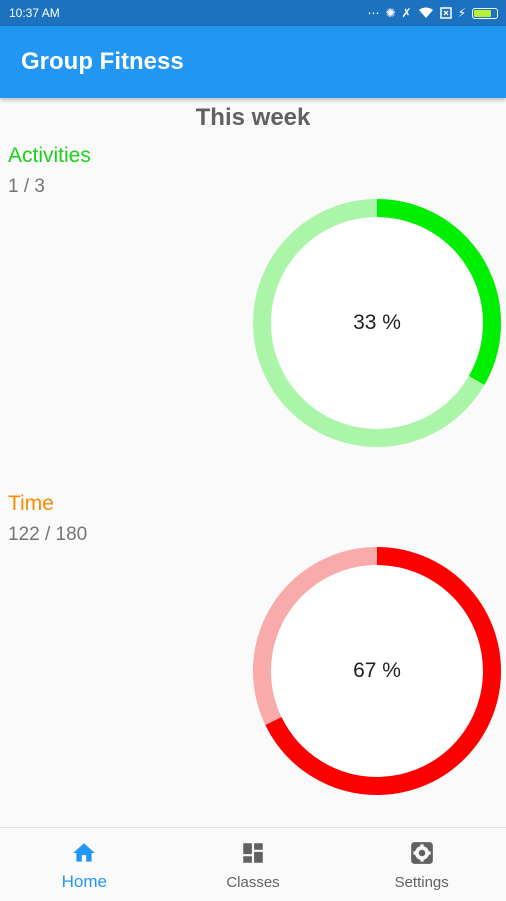 The height and width of the screenshot is (901, 506). What do you see at coordinates (421, 853) in the screenshot?
I see `settings-icon` at bounding box center [421, 853].